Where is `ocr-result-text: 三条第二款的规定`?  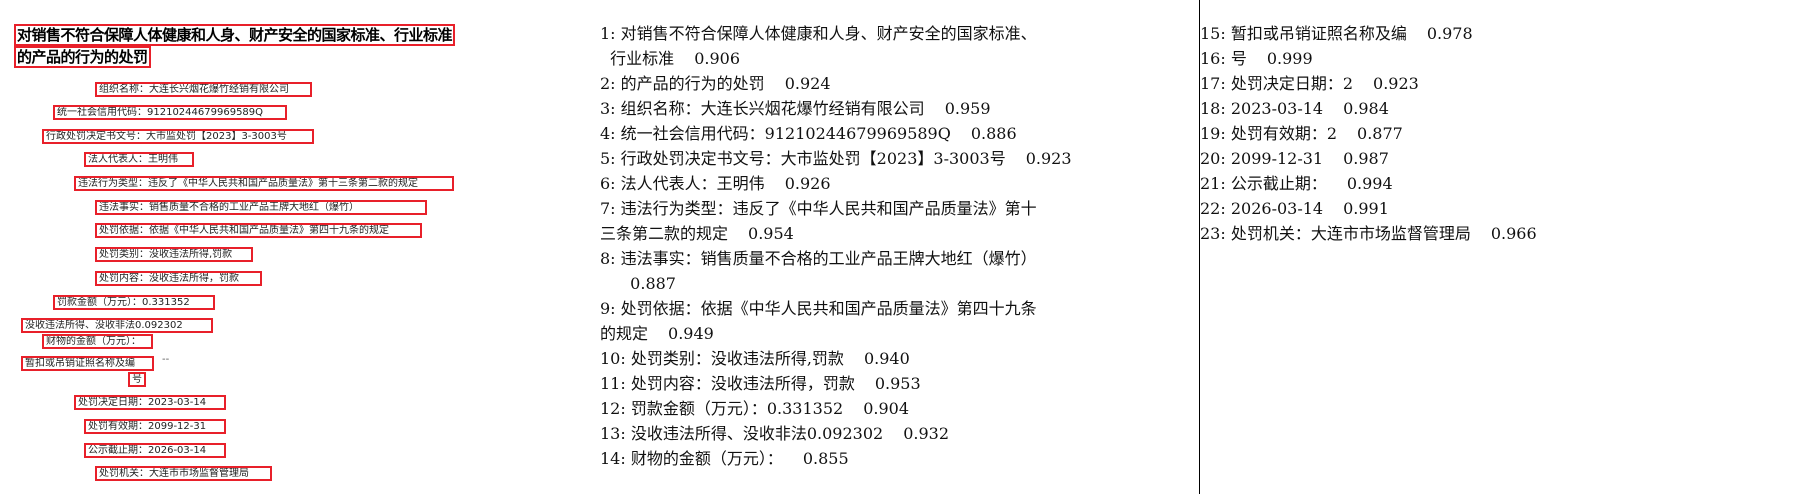
ocr-result-text: 三条第二款的规定 is located at coordinates (664, 233).